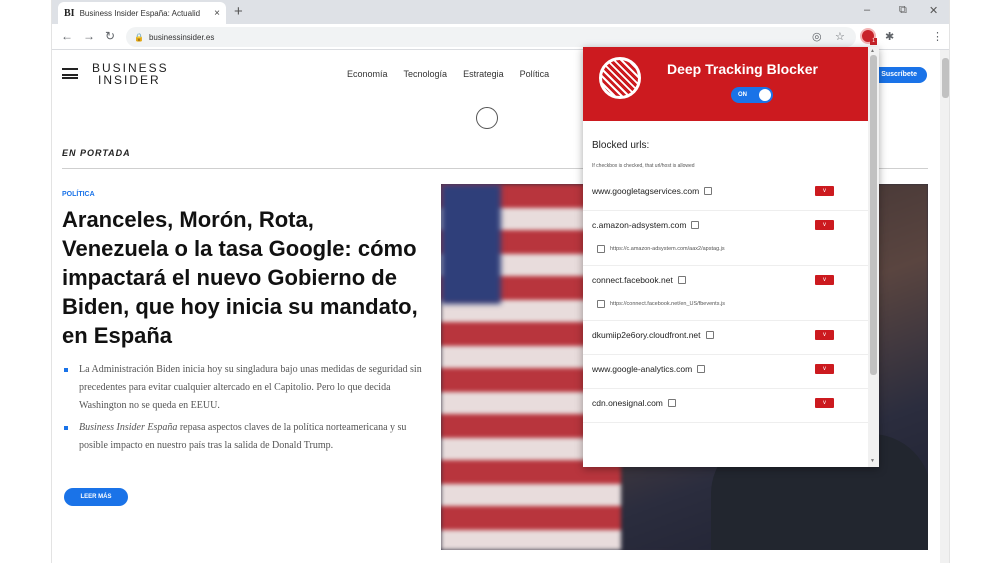 This screenshot has width=1000, height=563. I want to click on hamburger-menu-icon, so click(70, 73).